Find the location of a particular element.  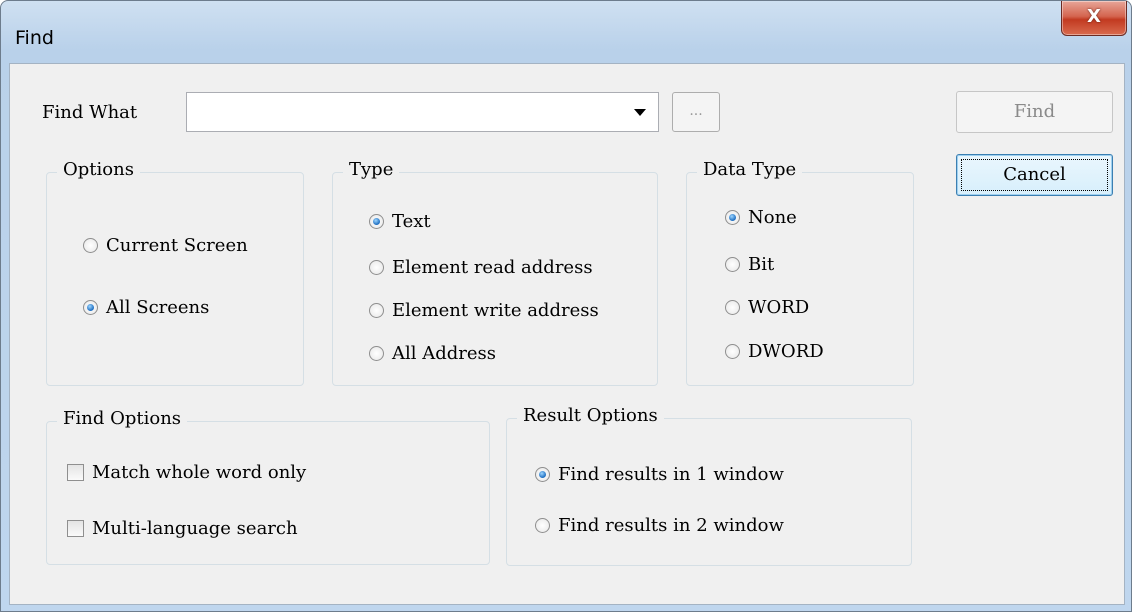

radio-all-screens: All Screens is located at coordinates (146, 307).